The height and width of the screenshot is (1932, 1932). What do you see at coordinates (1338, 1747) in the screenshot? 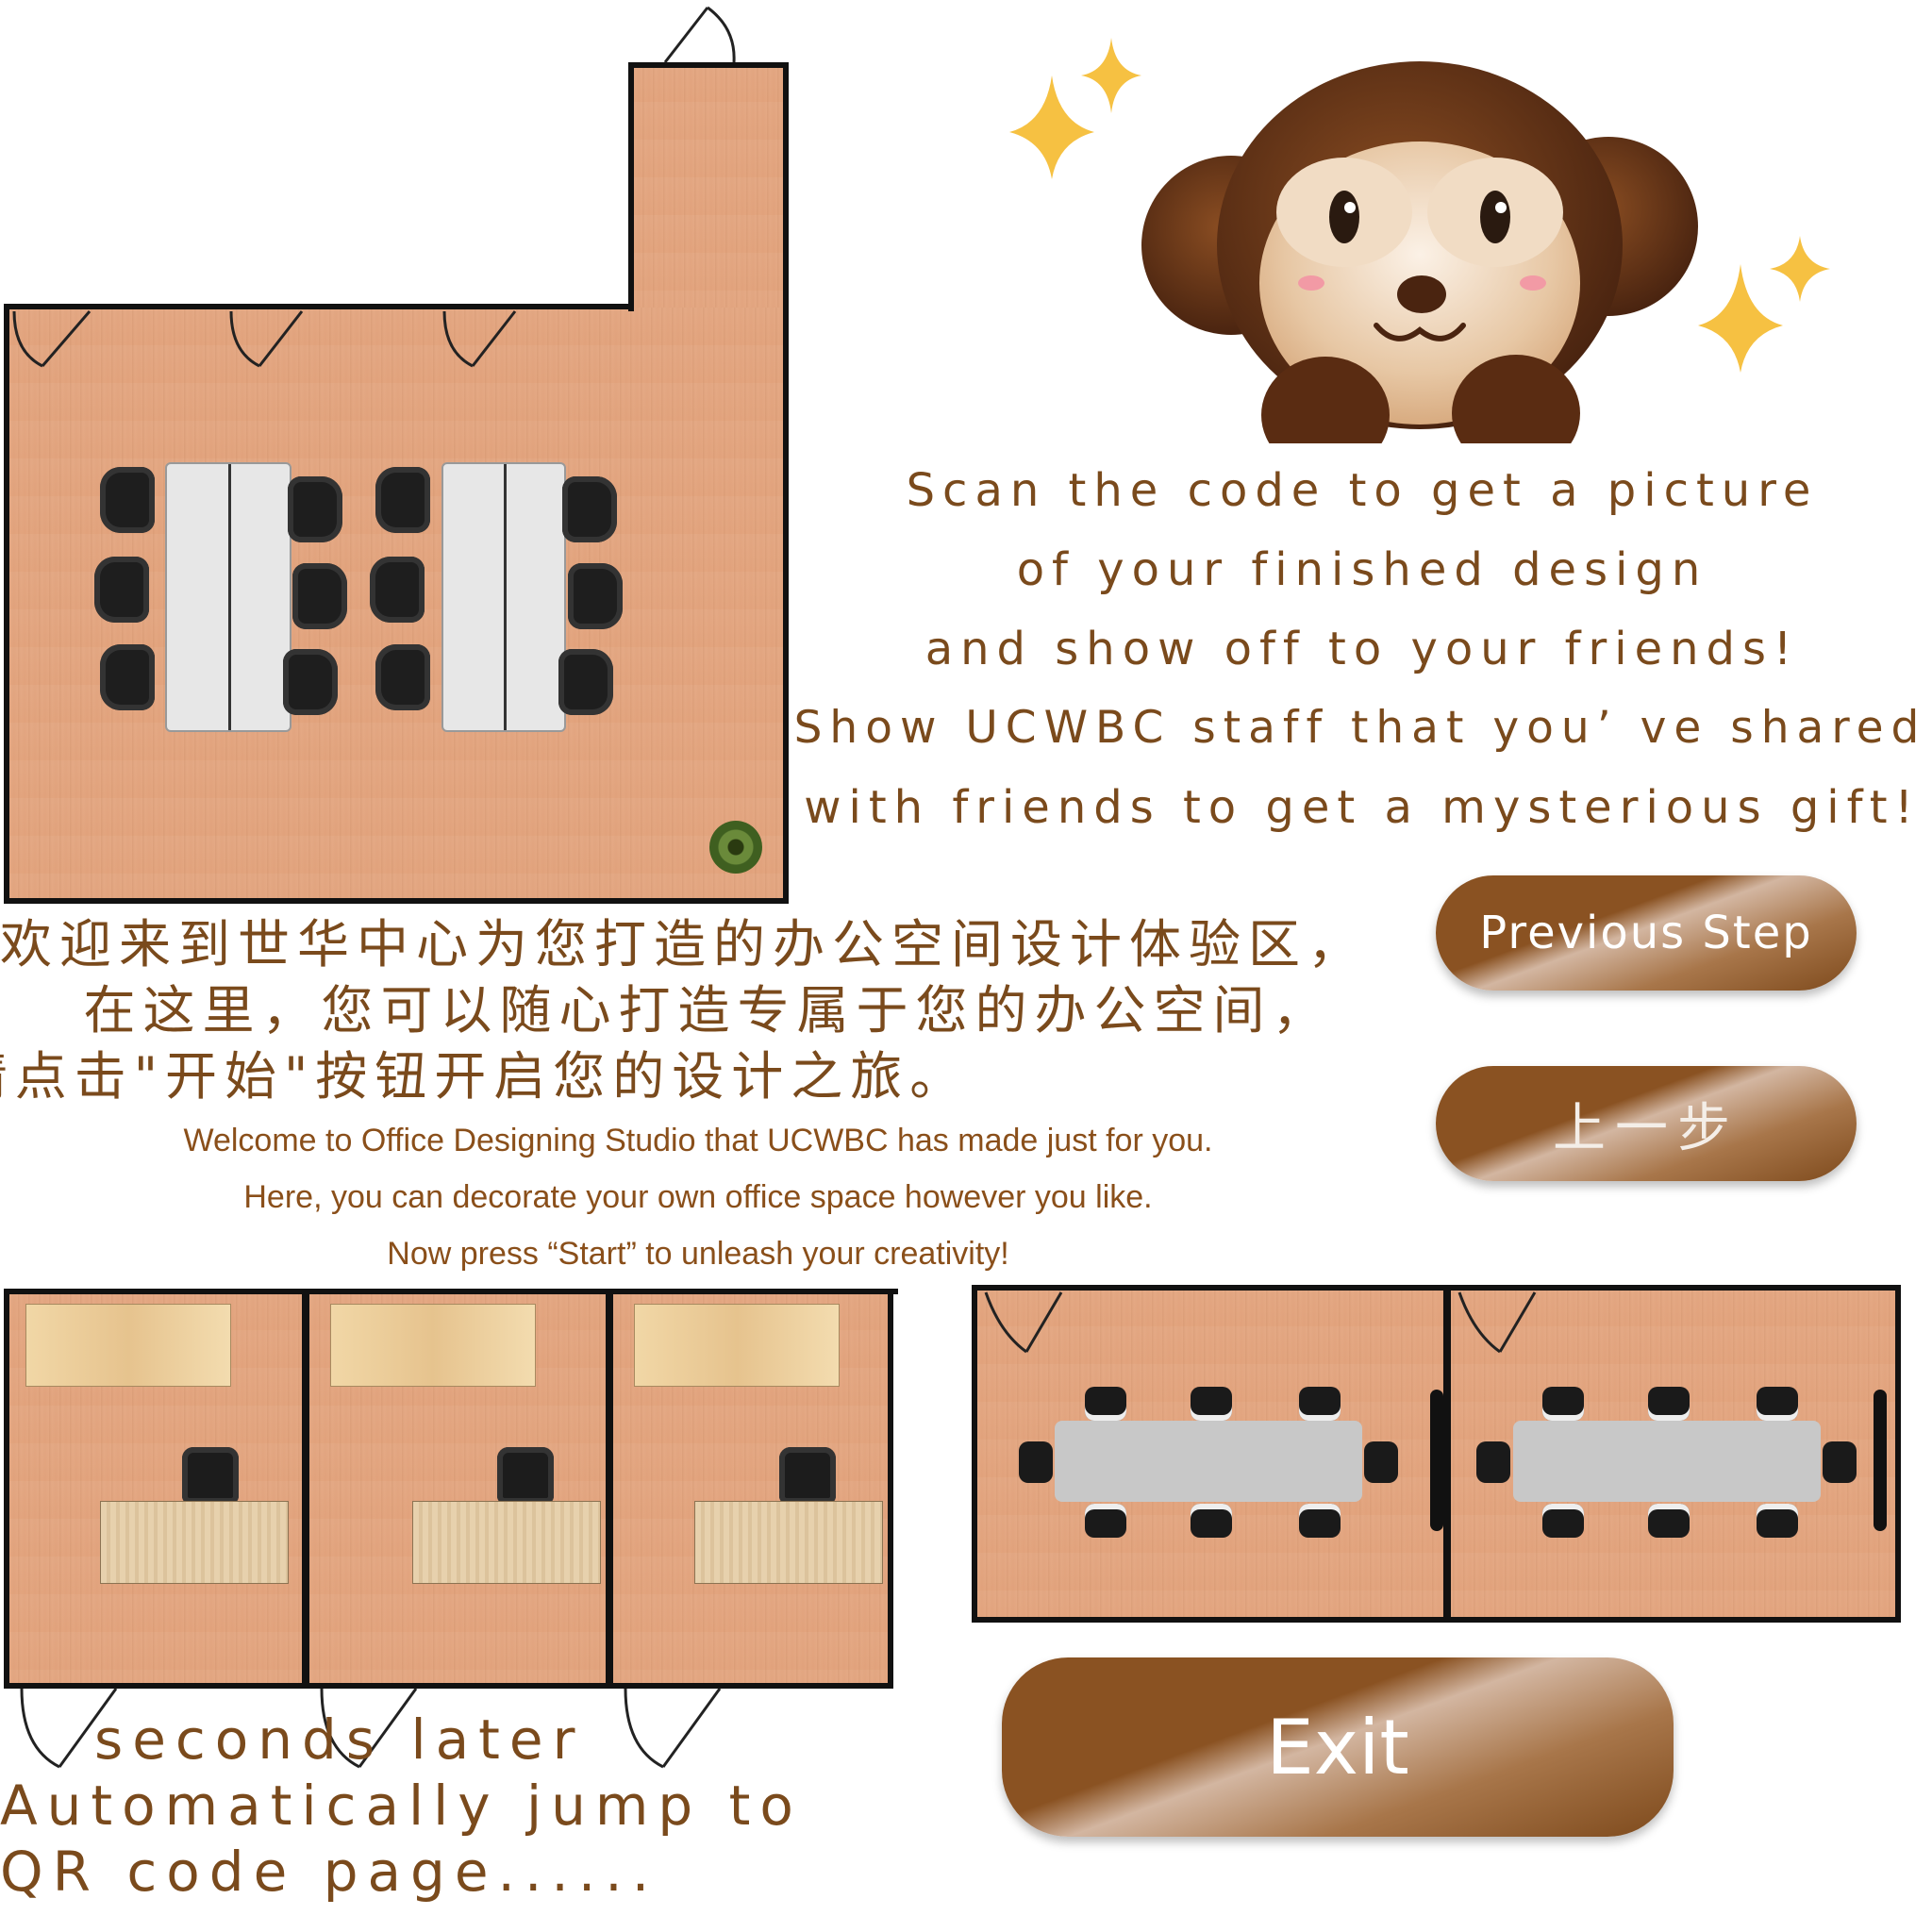
I see `exit-button: Exit` at bounding box center [1338, 1747].